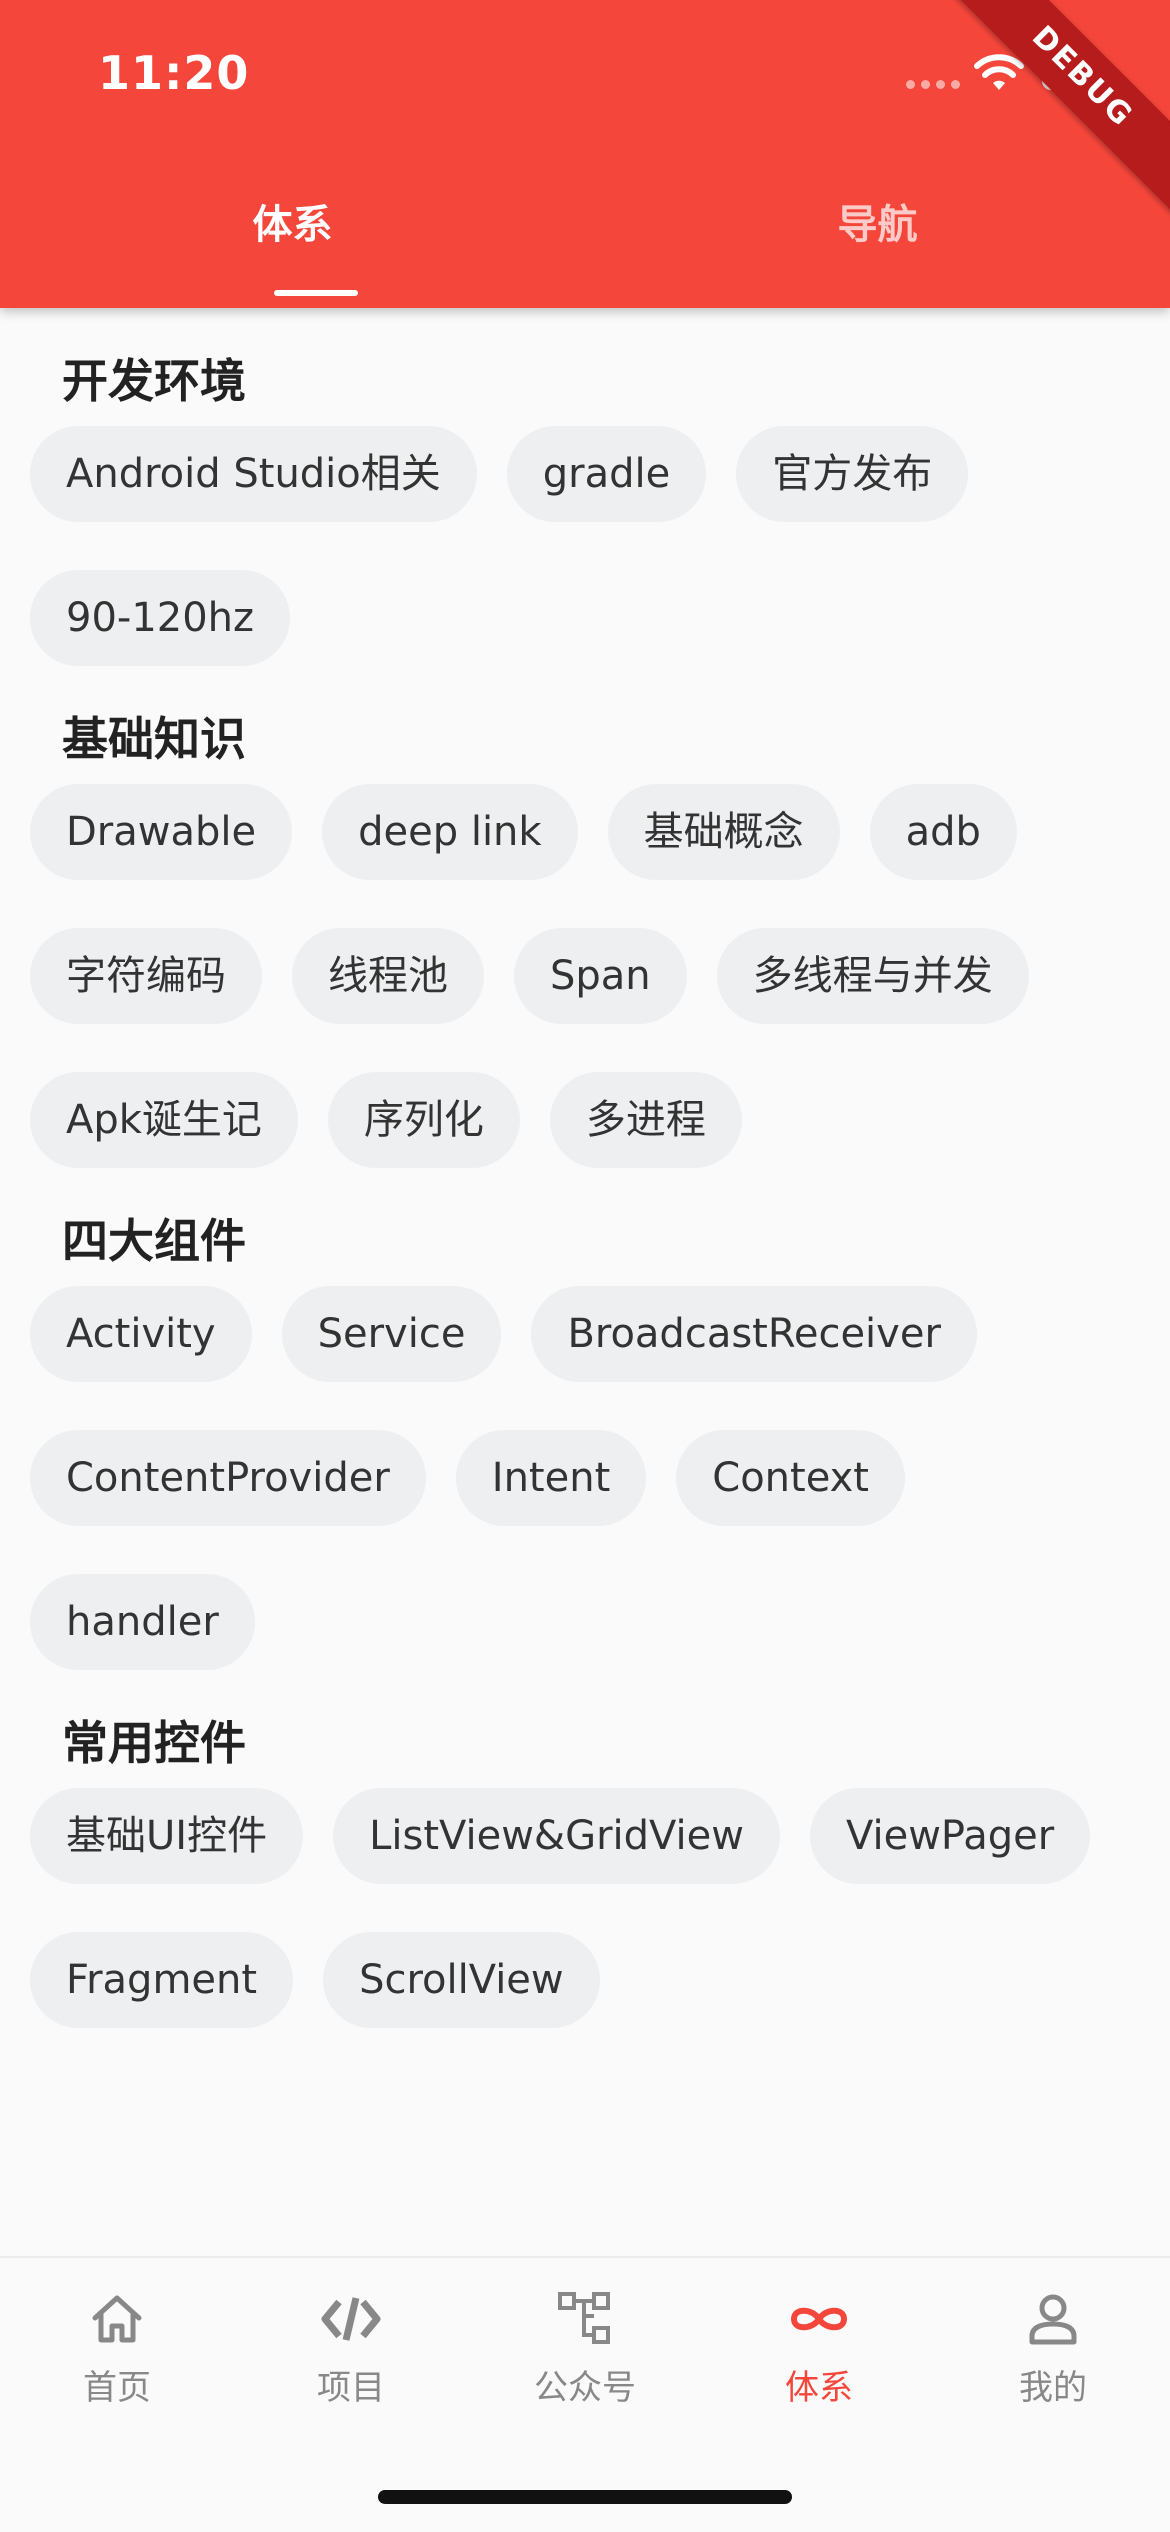  I want to click on tab-tixi: 体系, so click(292, 221).